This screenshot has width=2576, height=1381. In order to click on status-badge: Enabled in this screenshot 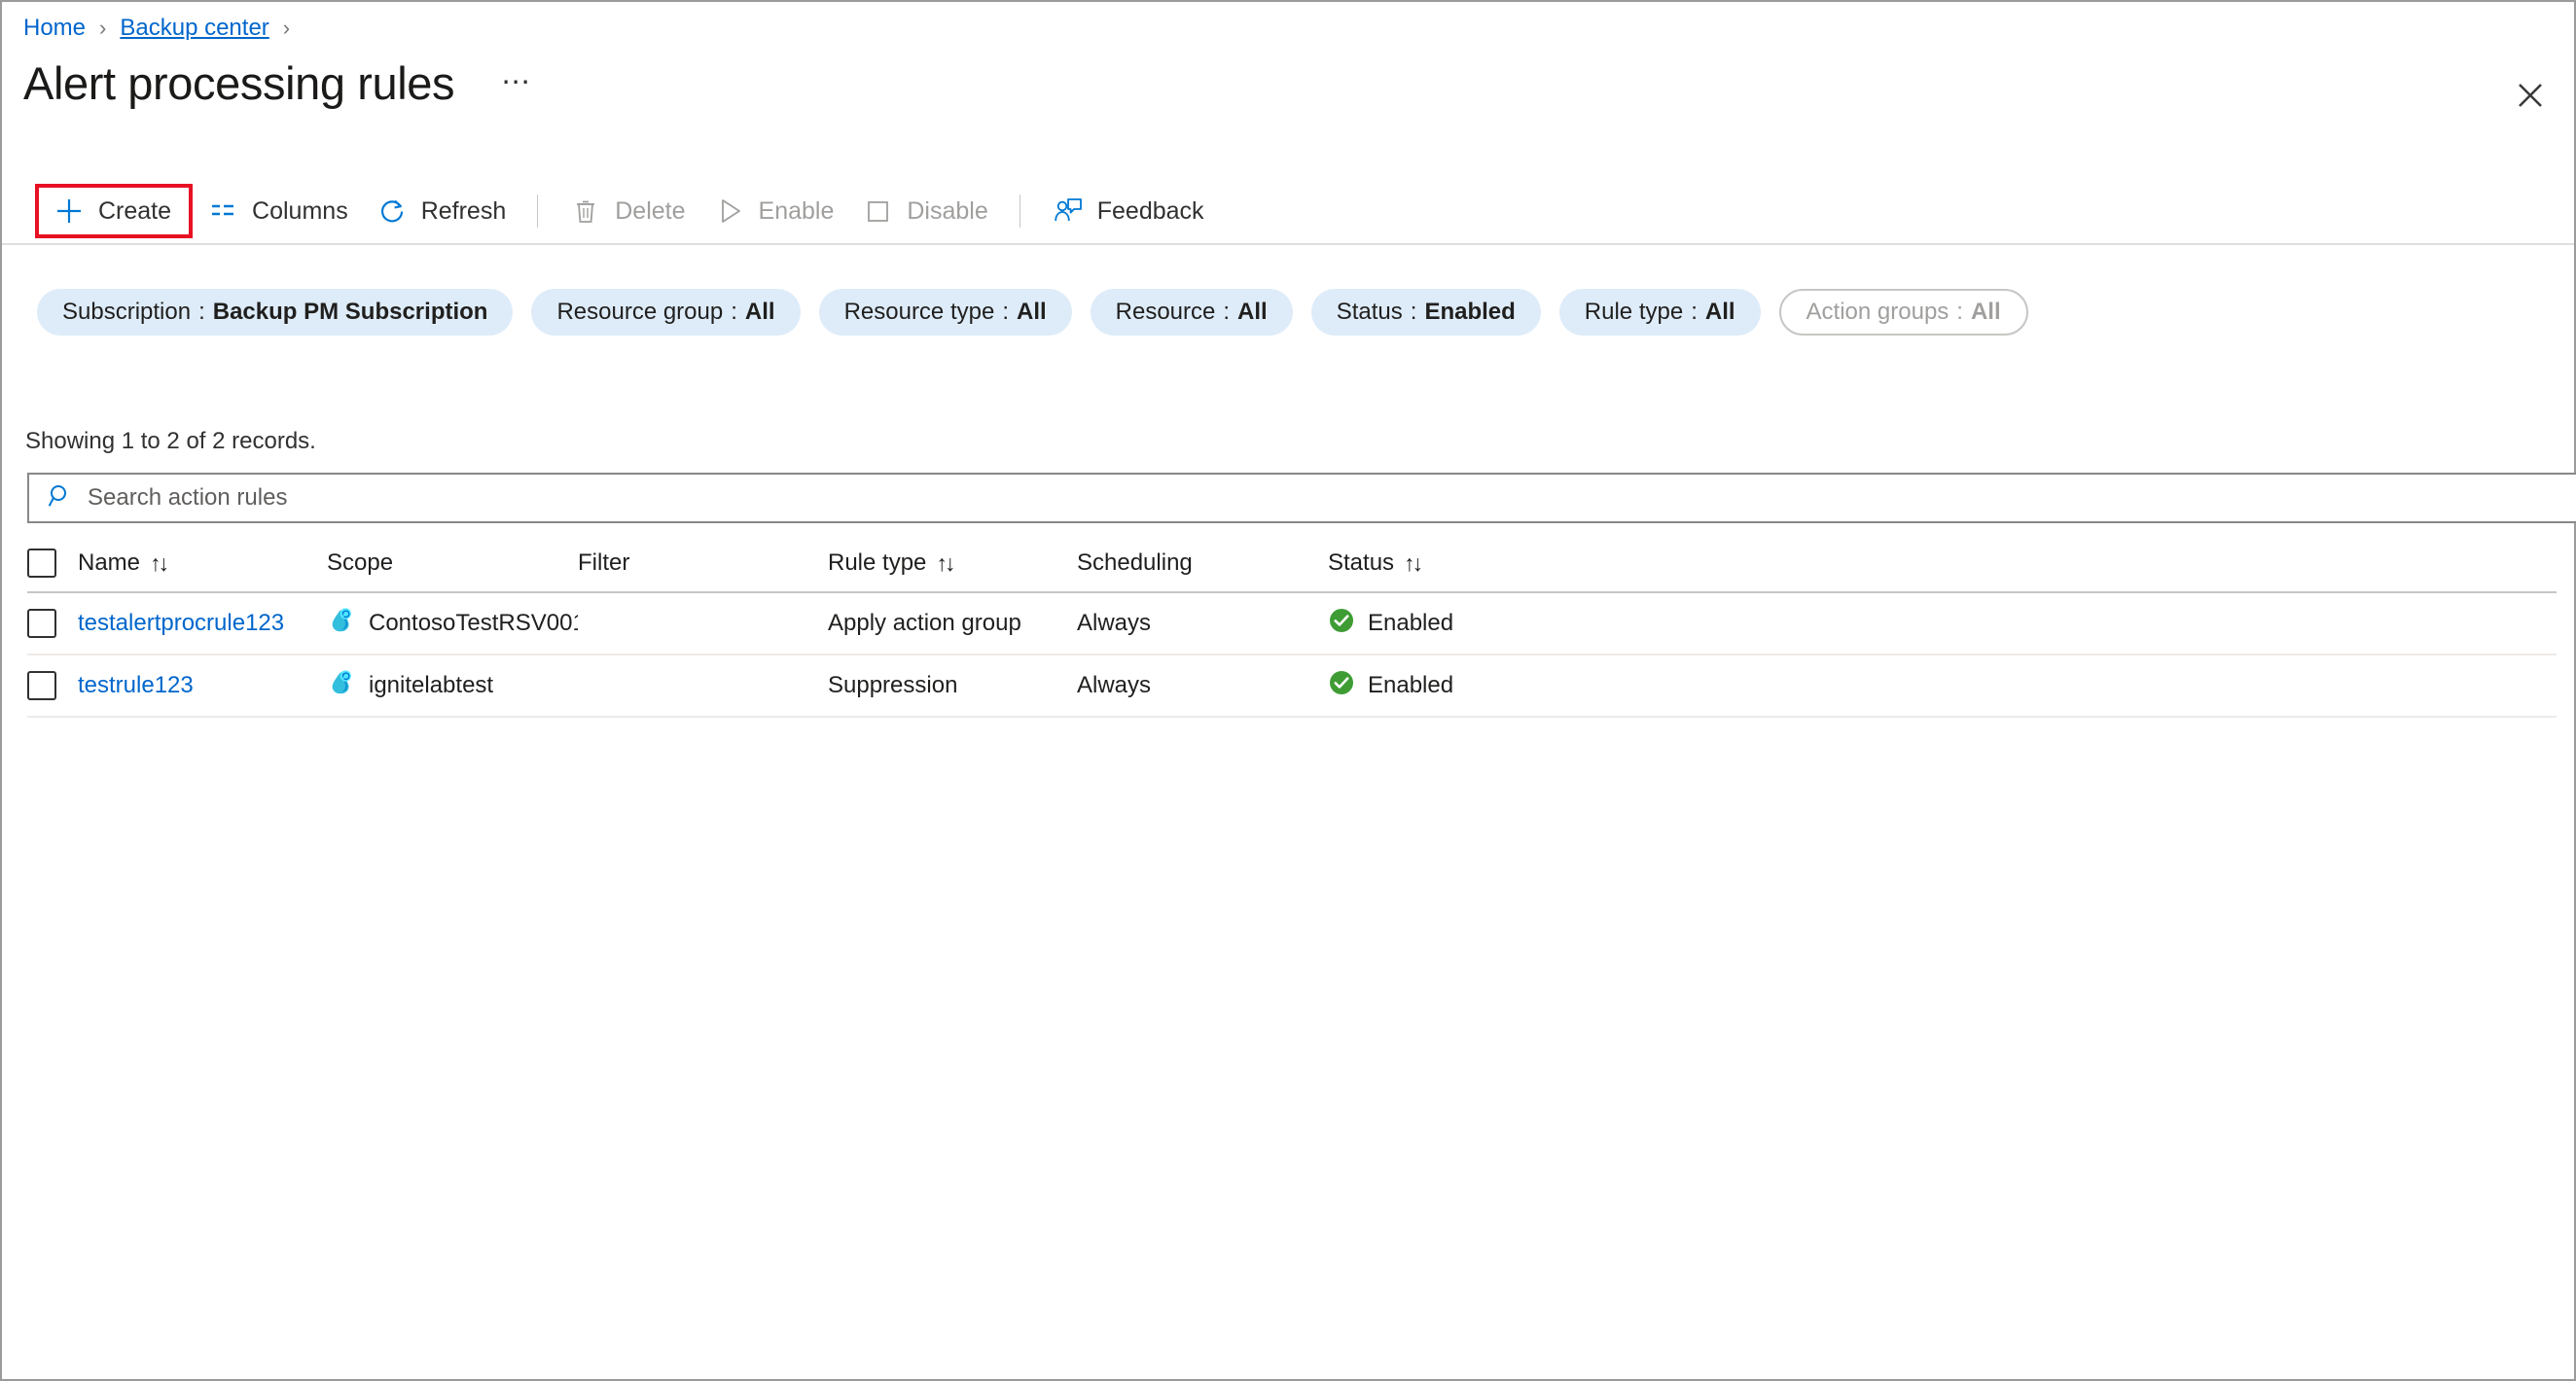, I will do `click(1411, 623)`.